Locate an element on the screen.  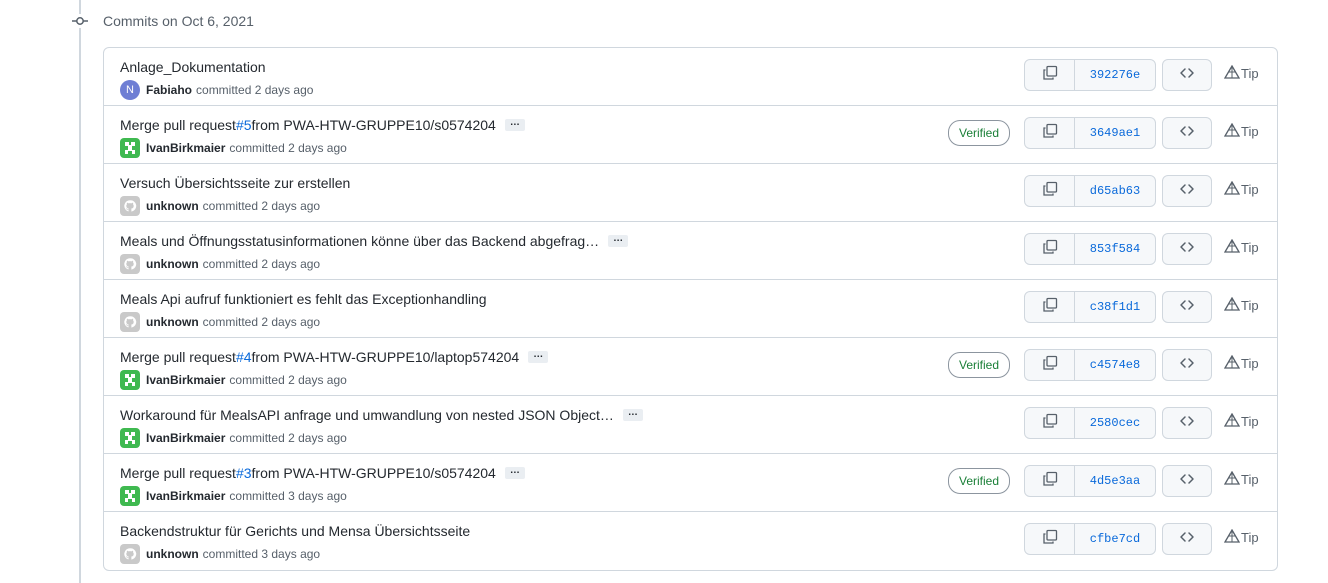
pull-request-link: #4 is located at coordinates (244, 357).